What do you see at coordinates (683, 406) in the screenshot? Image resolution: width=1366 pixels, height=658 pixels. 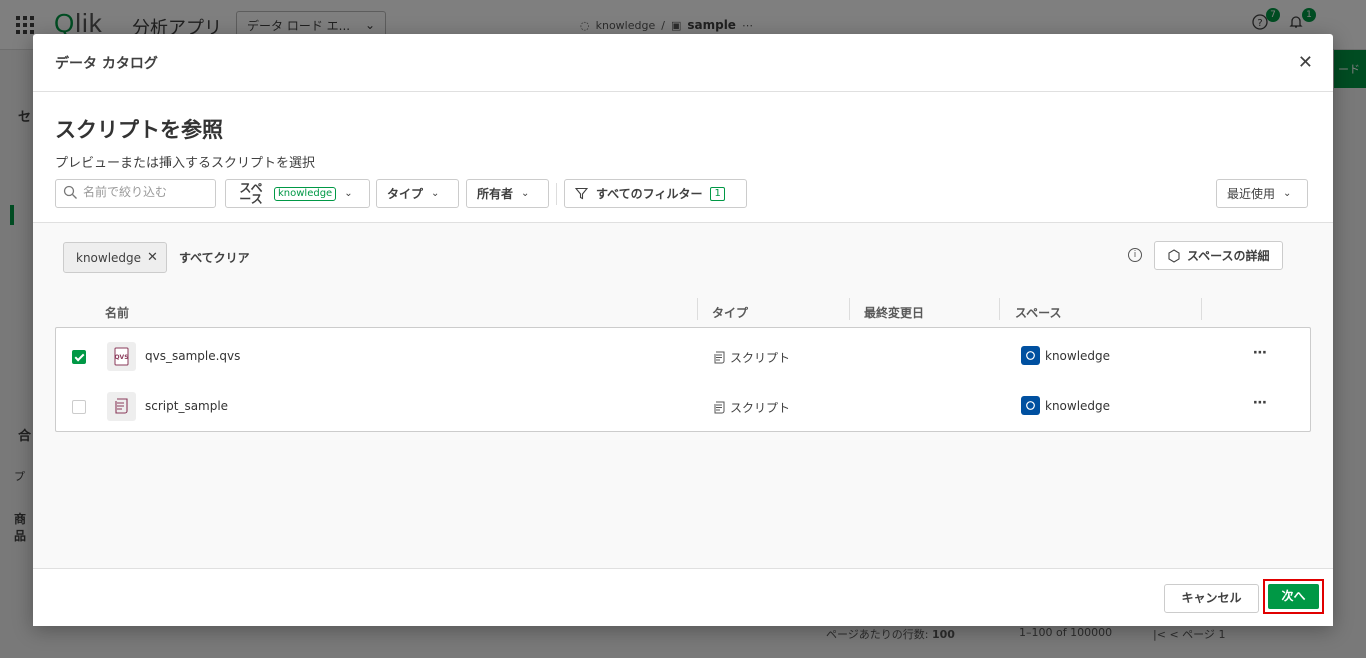 I see `table-row: script_sample スクリプト knowledge ⋯` at bounding box center [683, 406].